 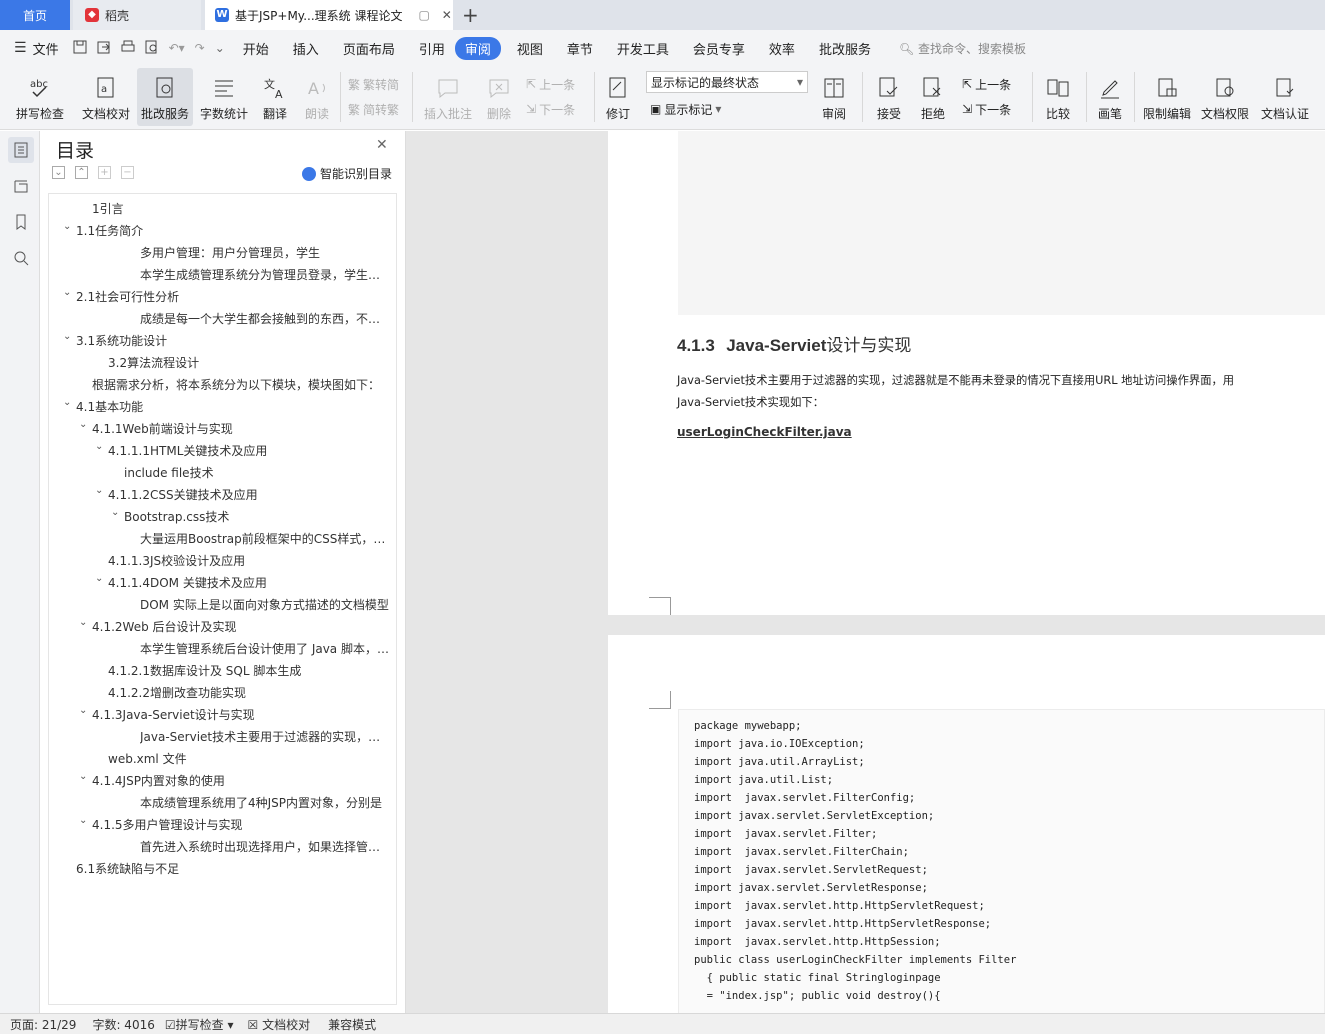 I want to click on show-marks-button: ▣ 显示标记 ▾, so click(x=685, y=109).